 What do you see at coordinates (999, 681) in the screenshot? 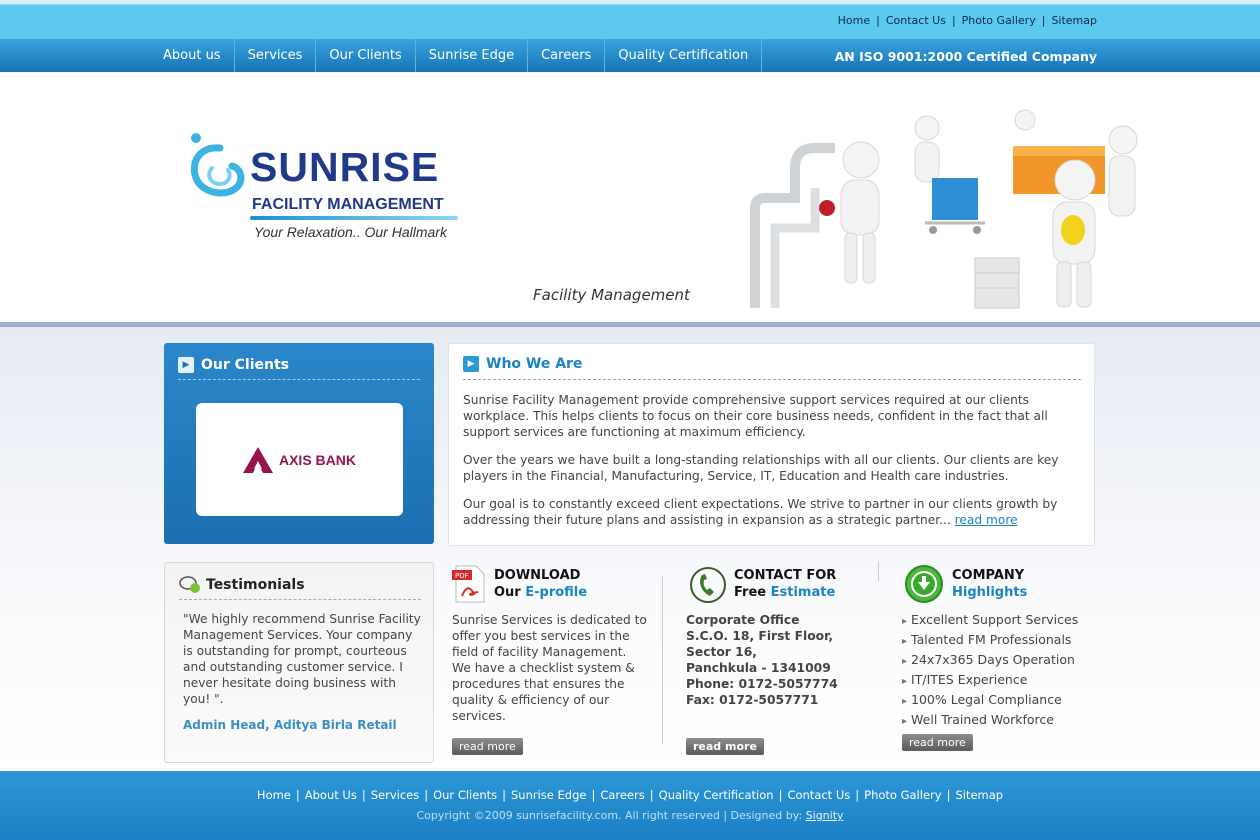
I see `highlight-item: IT/ITES Experience` at bounding box center [999, 681].